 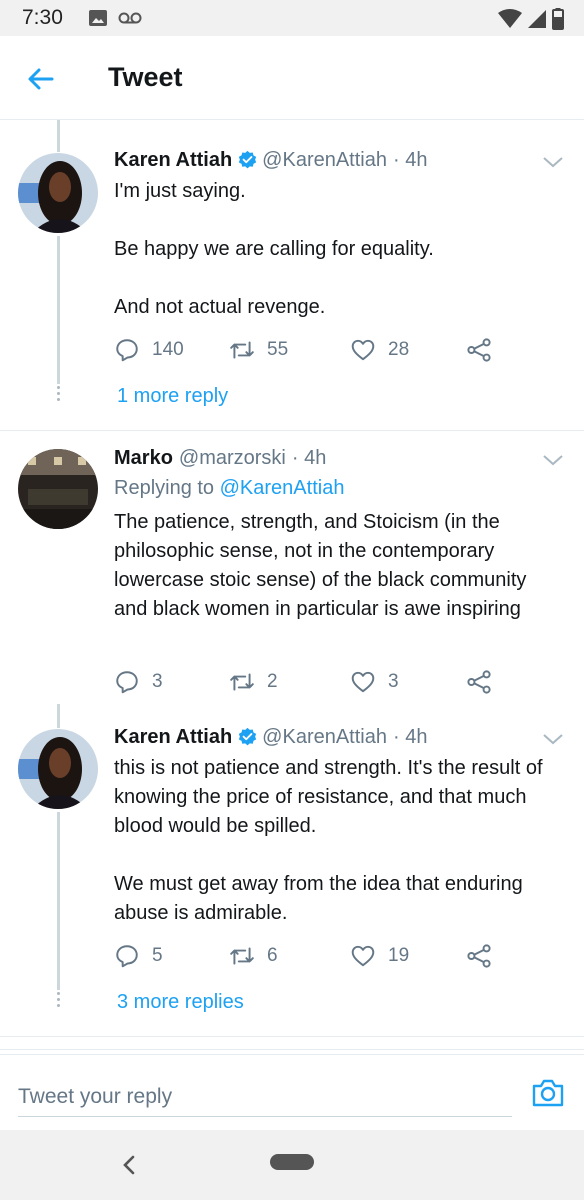 I want to click on battery-icon, so click(x=558, y=19).